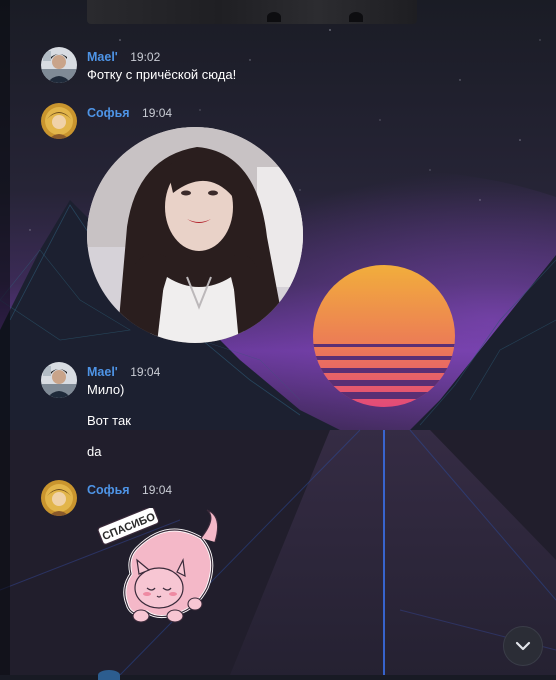 The image size is (556, 680). Describe the element at coordinates (195, 235) in the screenshot. I see `video-message` at that location.